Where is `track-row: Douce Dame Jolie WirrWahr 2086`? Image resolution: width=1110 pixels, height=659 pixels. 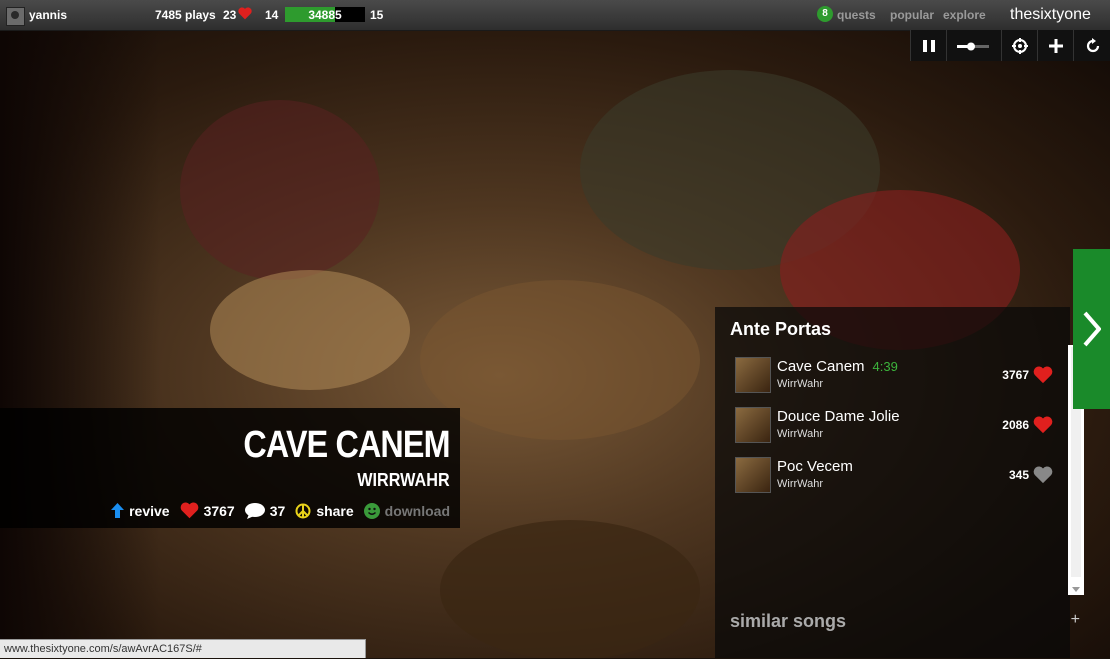 track-row: Douce Dame Jolie WirrWahr 2086 is located at coordinates (900, 427).